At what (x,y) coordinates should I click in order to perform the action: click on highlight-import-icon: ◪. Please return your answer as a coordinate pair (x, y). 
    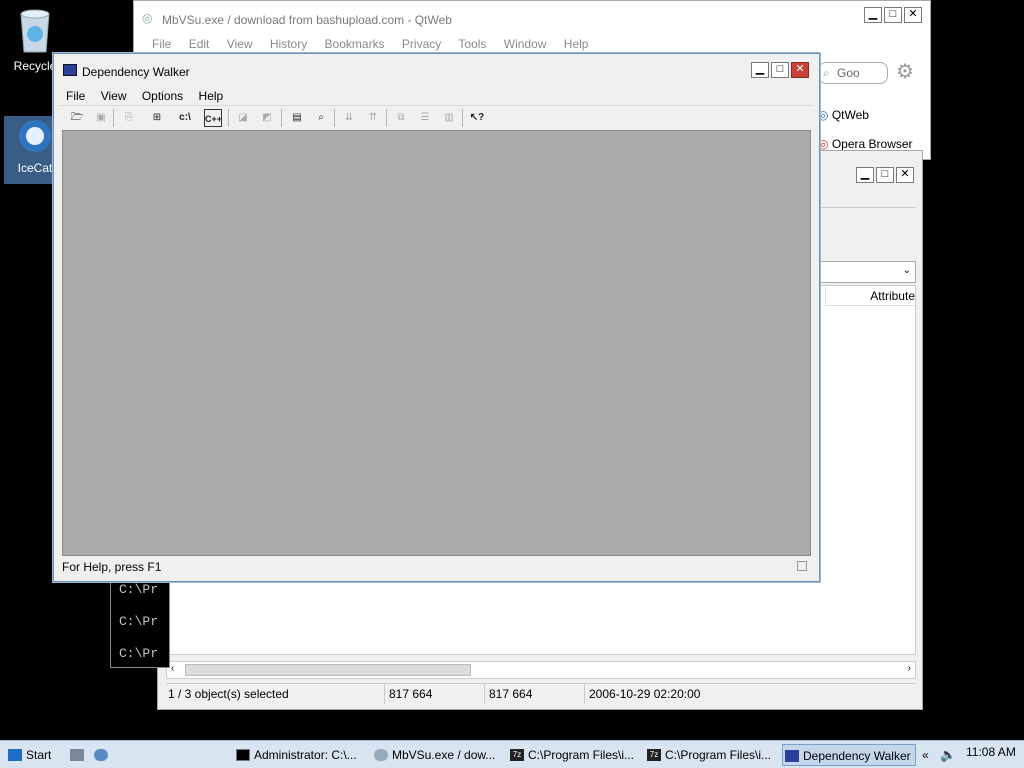
    Looking at the image, I should click on (243, 118).